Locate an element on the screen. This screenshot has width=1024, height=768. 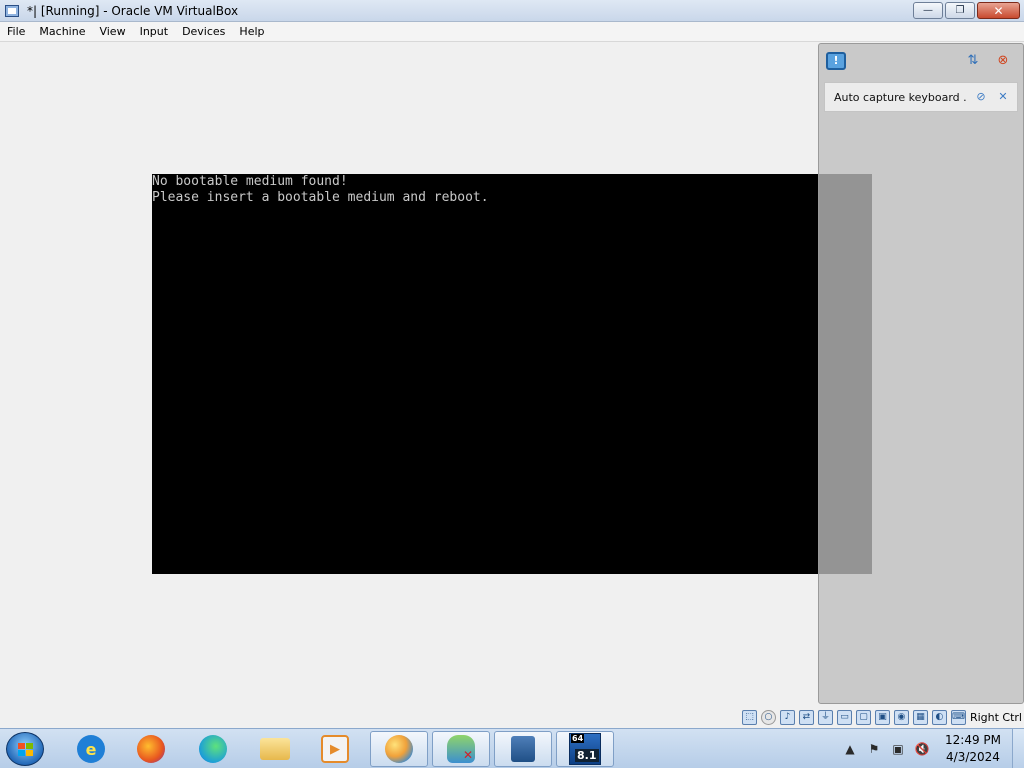
vm-arch-badge: 64 is located at coordinates (578, 738).